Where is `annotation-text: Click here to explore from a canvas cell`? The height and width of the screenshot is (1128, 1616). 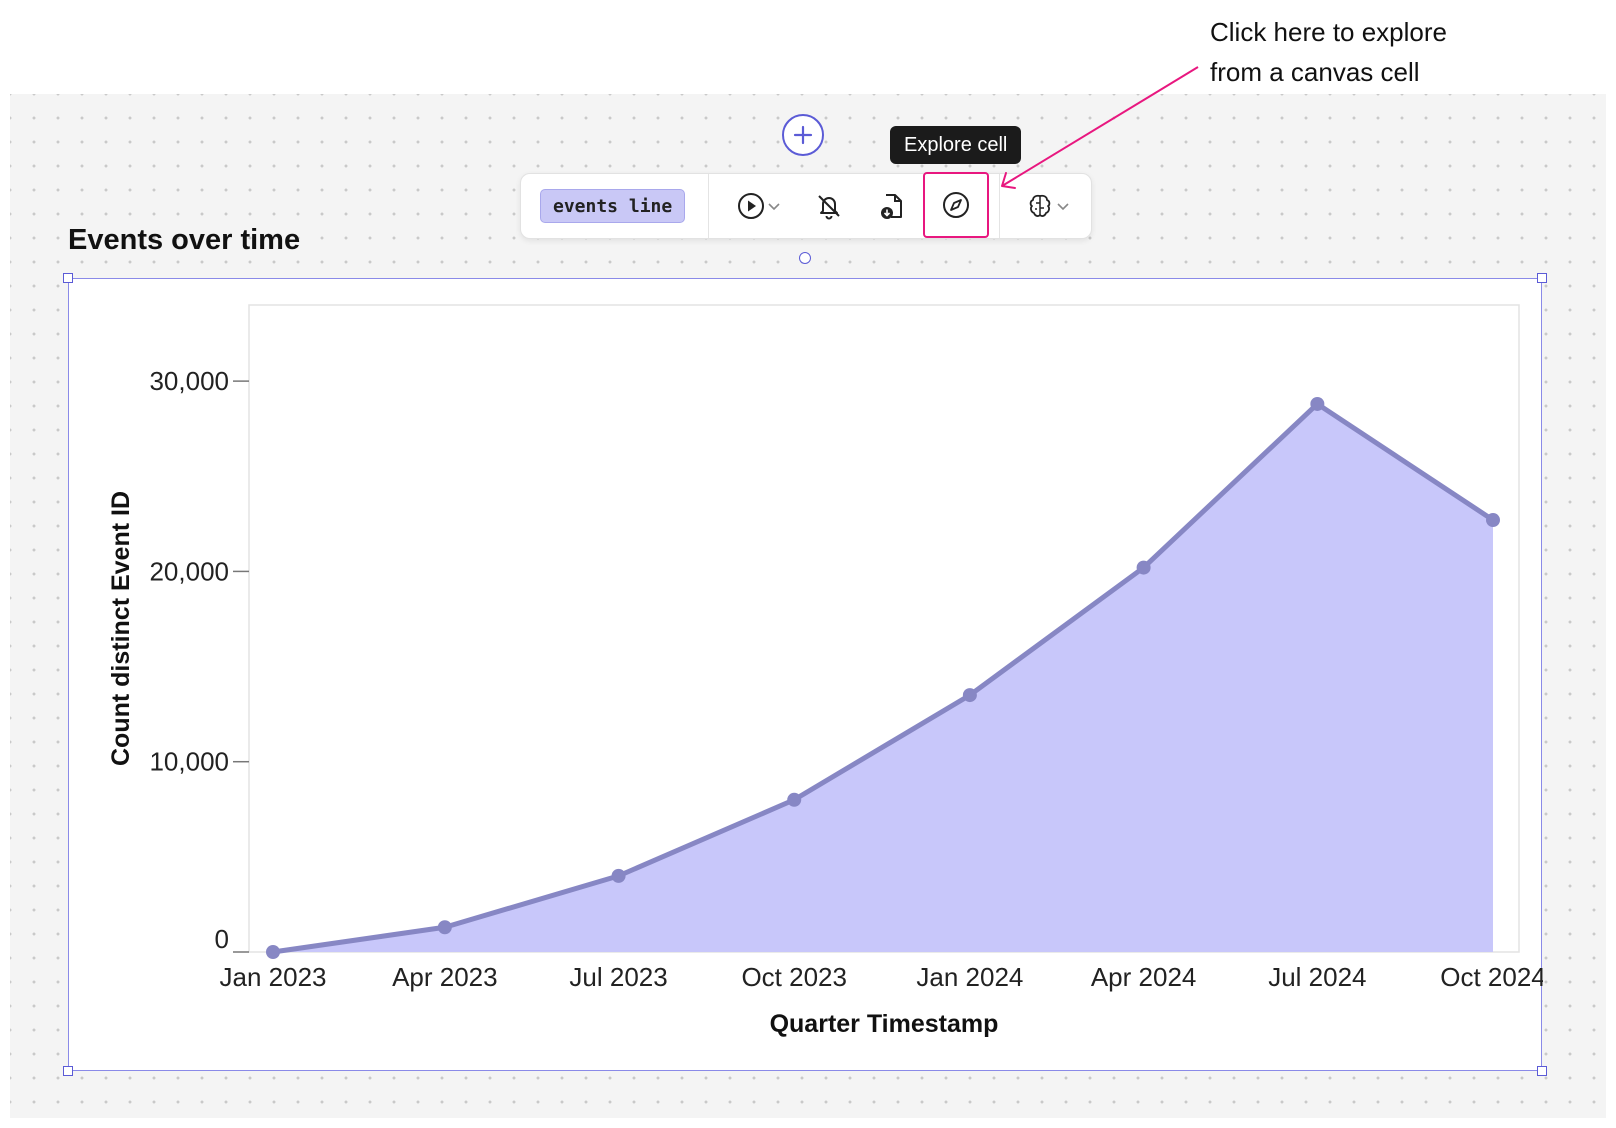
annotation-text: Click here to explore from a canvas cell is located at coordinates (1328, 52).